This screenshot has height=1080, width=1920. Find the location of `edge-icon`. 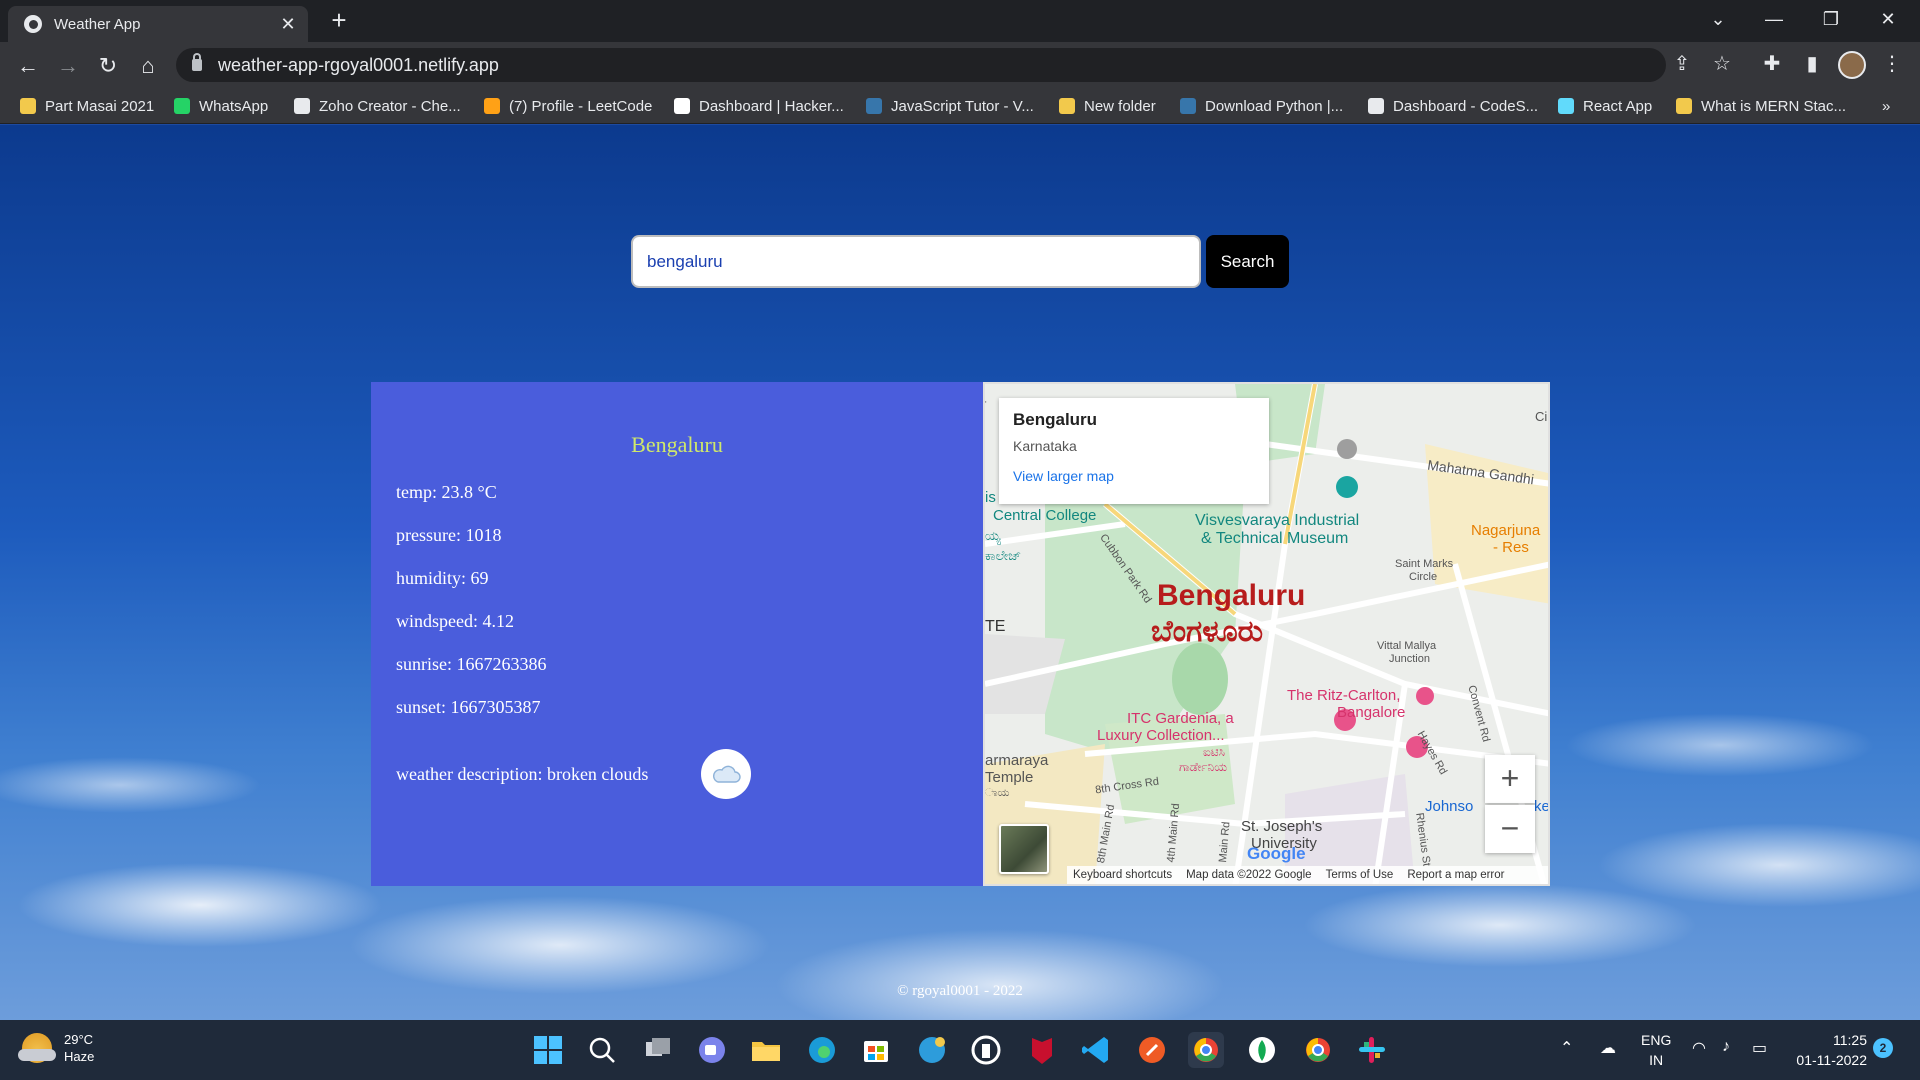

edge-icon is located at coordinates (822, 1050).